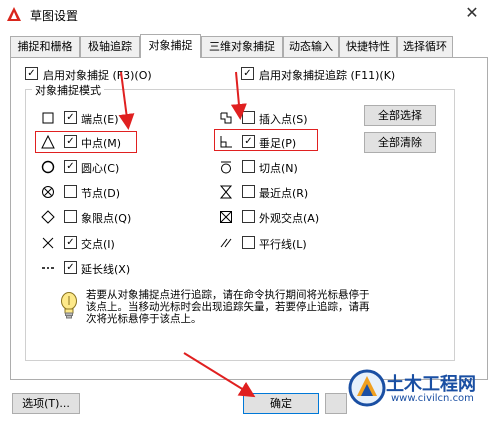 Image resolution: width=490 pixels, height=424 pixels. What do you see at coordinates (106, 269) in the screenshot?
I see `extension-label: 延长线(X)` at bounding box center [106, 269].